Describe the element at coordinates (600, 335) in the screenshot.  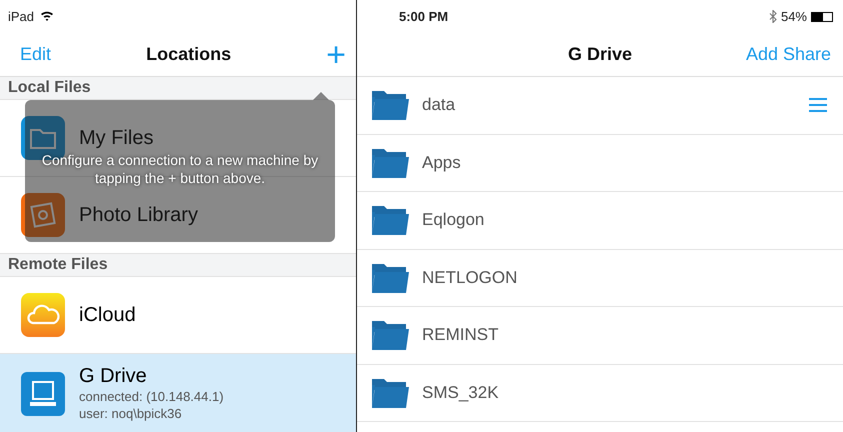
I see `folder-row: REMINST` at that location.